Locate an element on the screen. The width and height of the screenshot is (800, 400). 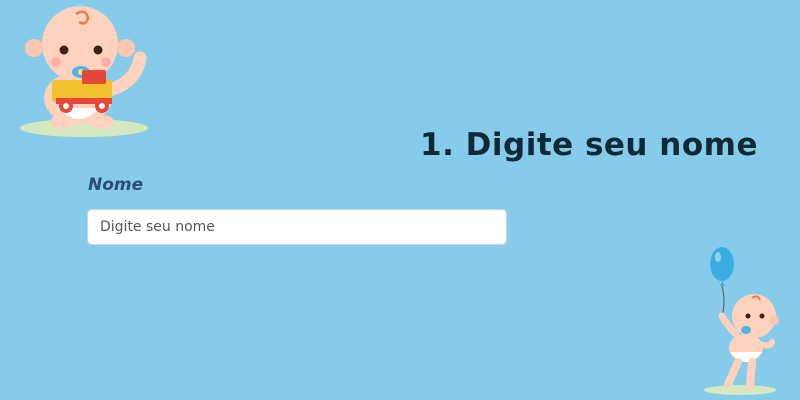
name-field-label: Nome is located at coordinates (116, 185).